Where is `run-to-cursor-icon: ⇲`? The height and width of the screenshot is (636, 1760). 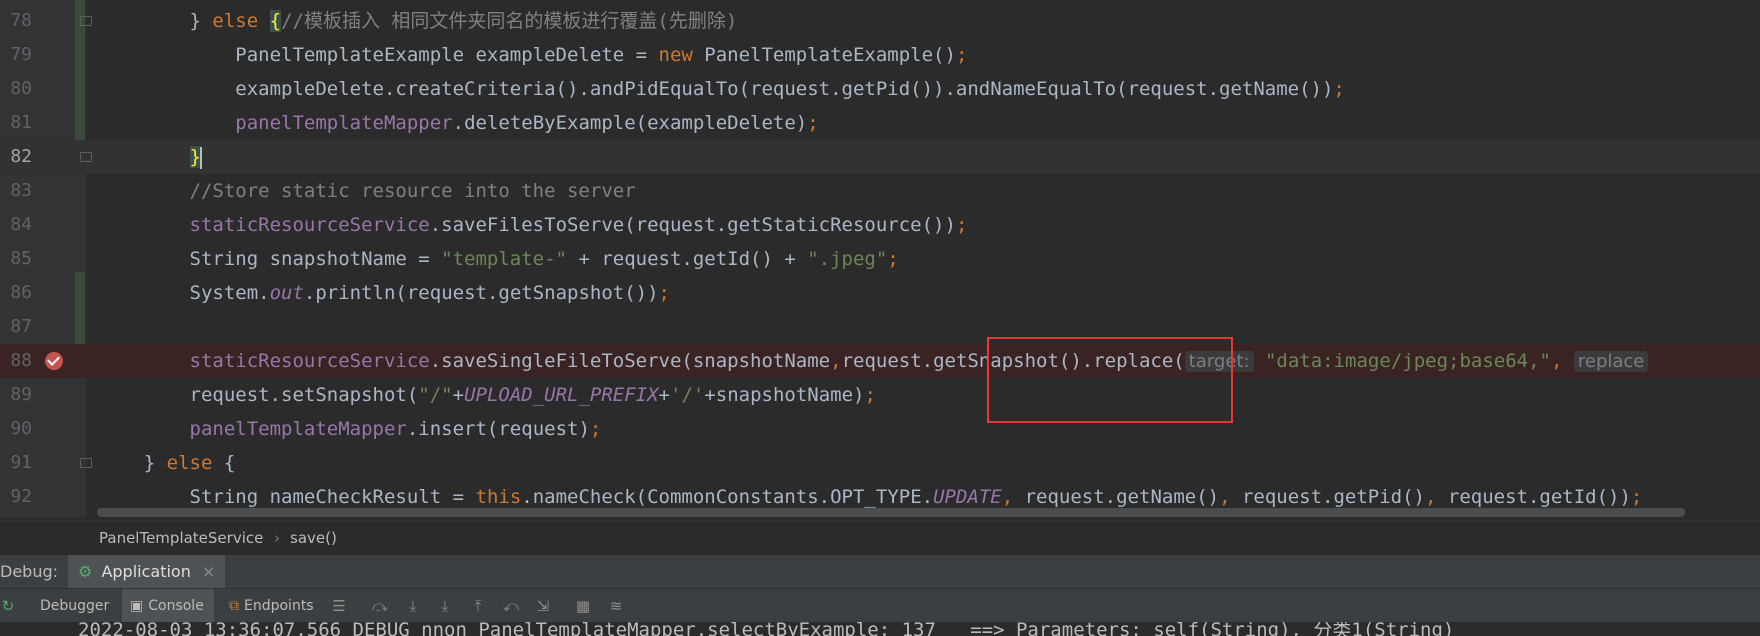
run-to-cursor-icon: ⇲ is located at coordinates (543, 606).